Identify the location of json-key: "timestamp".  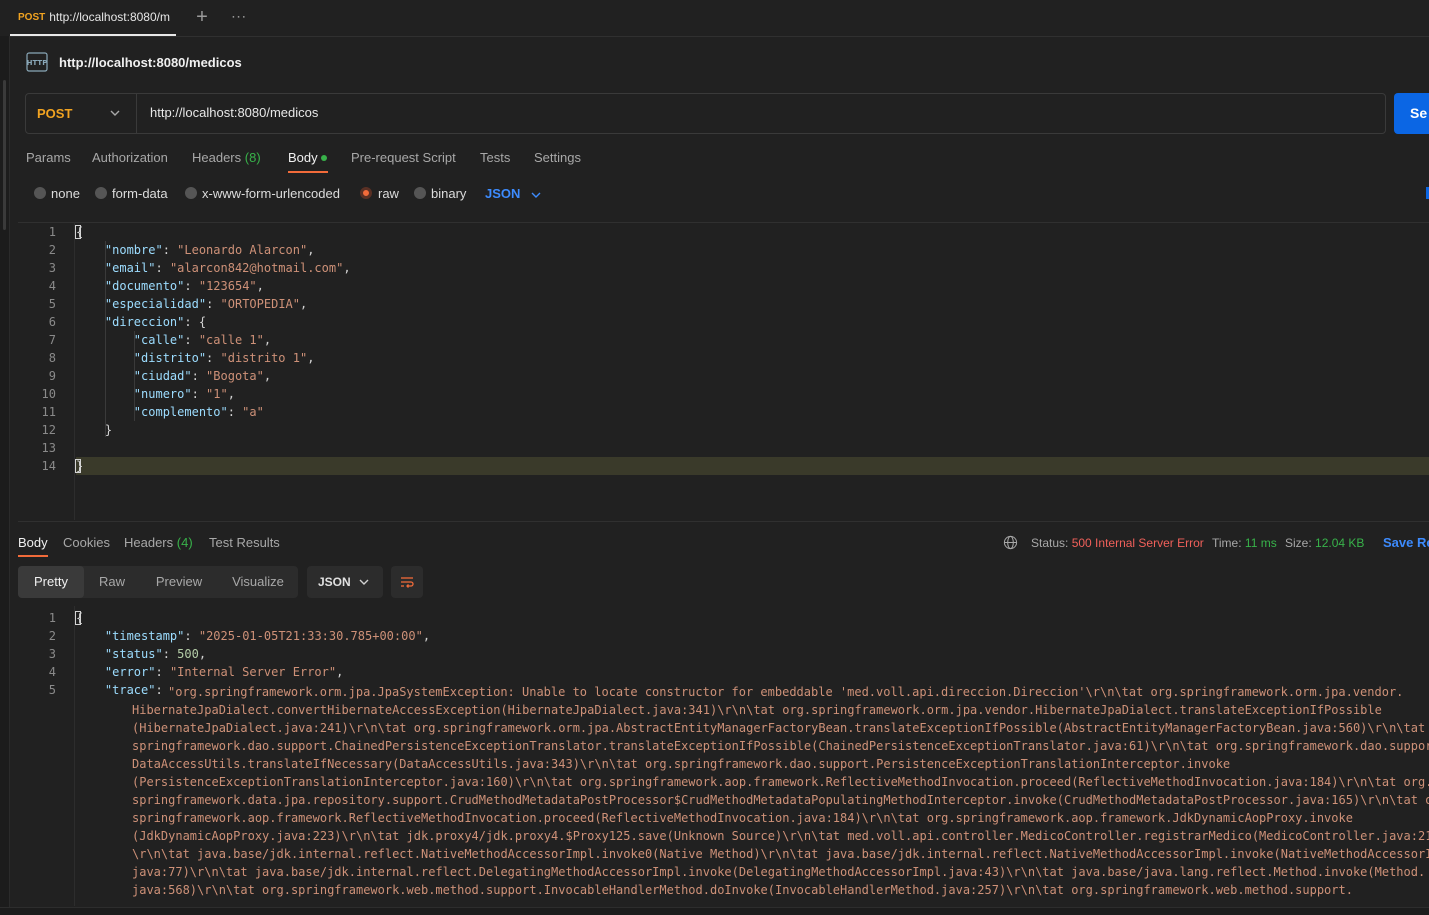
(144, 636).